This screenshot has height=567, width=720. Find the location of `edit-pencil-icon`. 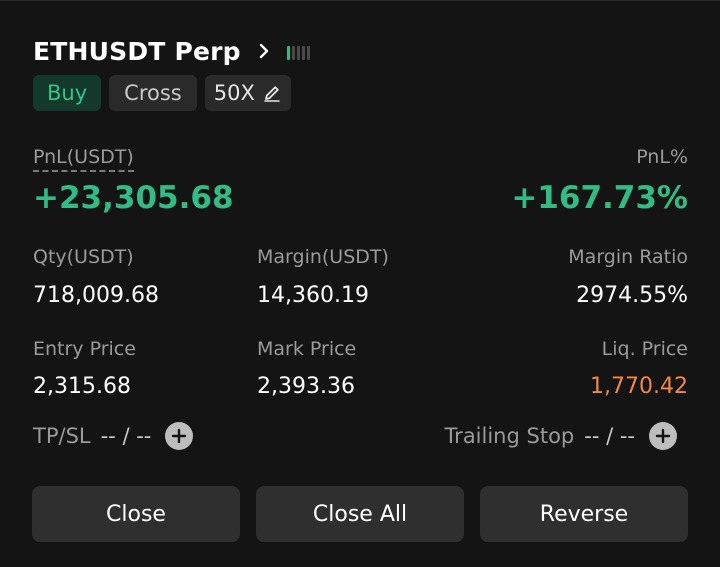

edit-pencil-icon is located at coordinates (272, 94).